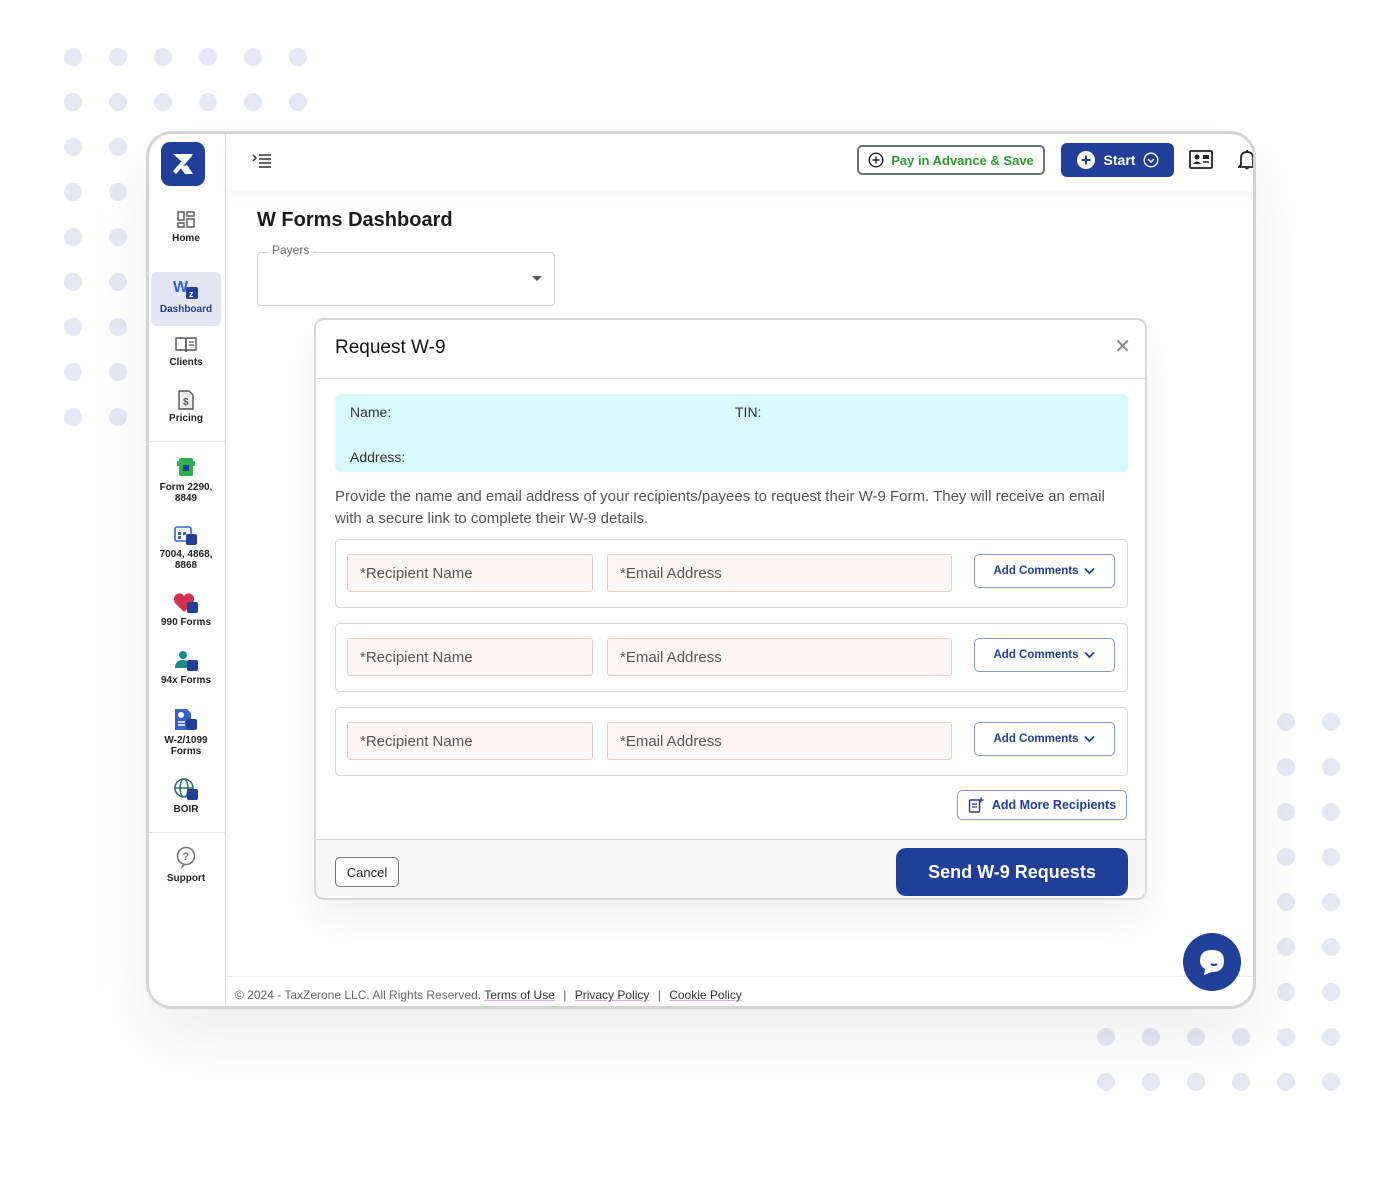 The width and height of the screenshot is (1373, 1185). What do you see at coordinates (612, 995) in the screenshot?
I see `privacy-policy-link: Privacy Policy` at bounding box center [612, 995].